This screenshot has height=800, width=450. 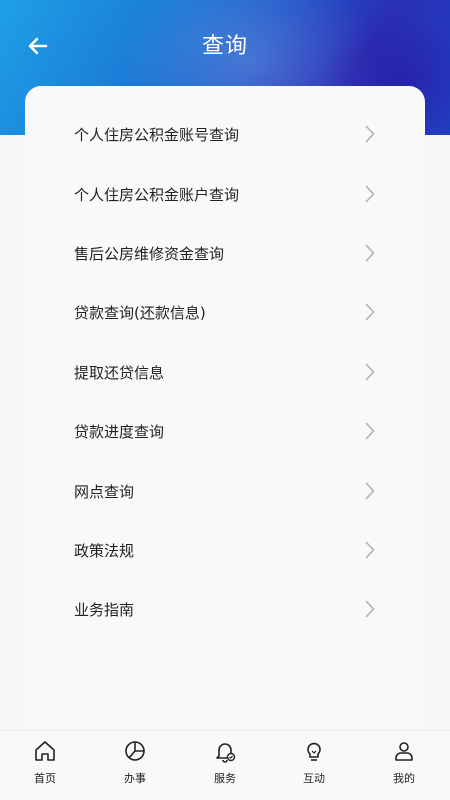 What do you see at coordinates (119, 431) in the screenshot?
I see `menu-item-label: 贷款进度查询` at bounding box center [119, 431].